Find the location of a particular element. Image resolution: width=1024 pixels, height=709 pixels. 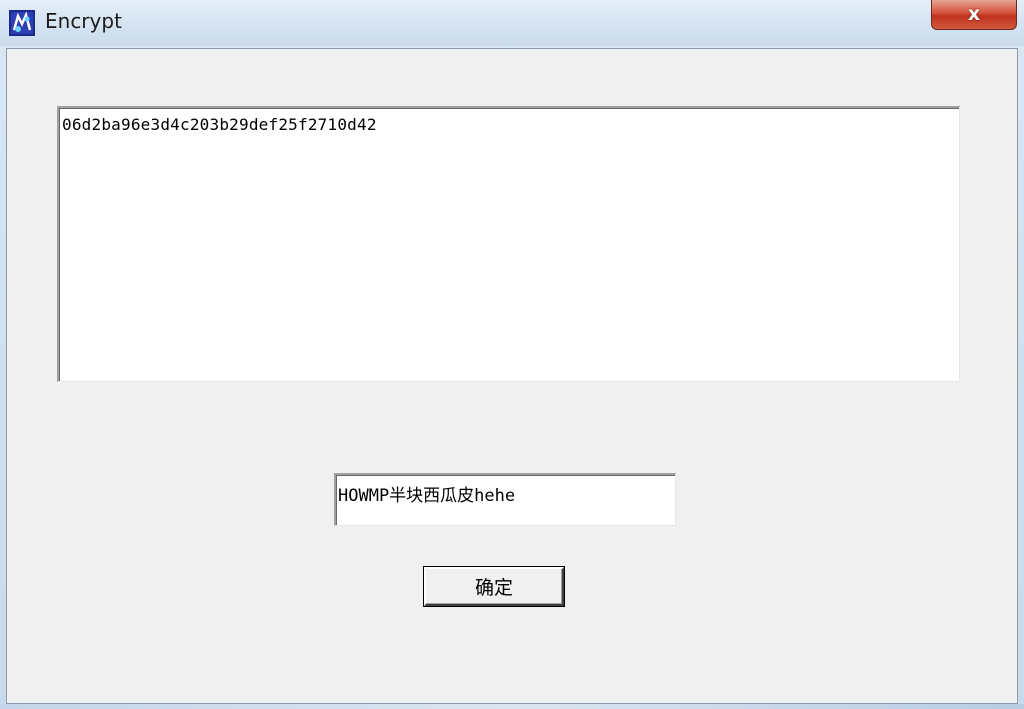

close-button: x is located at coordinates (974, 15).